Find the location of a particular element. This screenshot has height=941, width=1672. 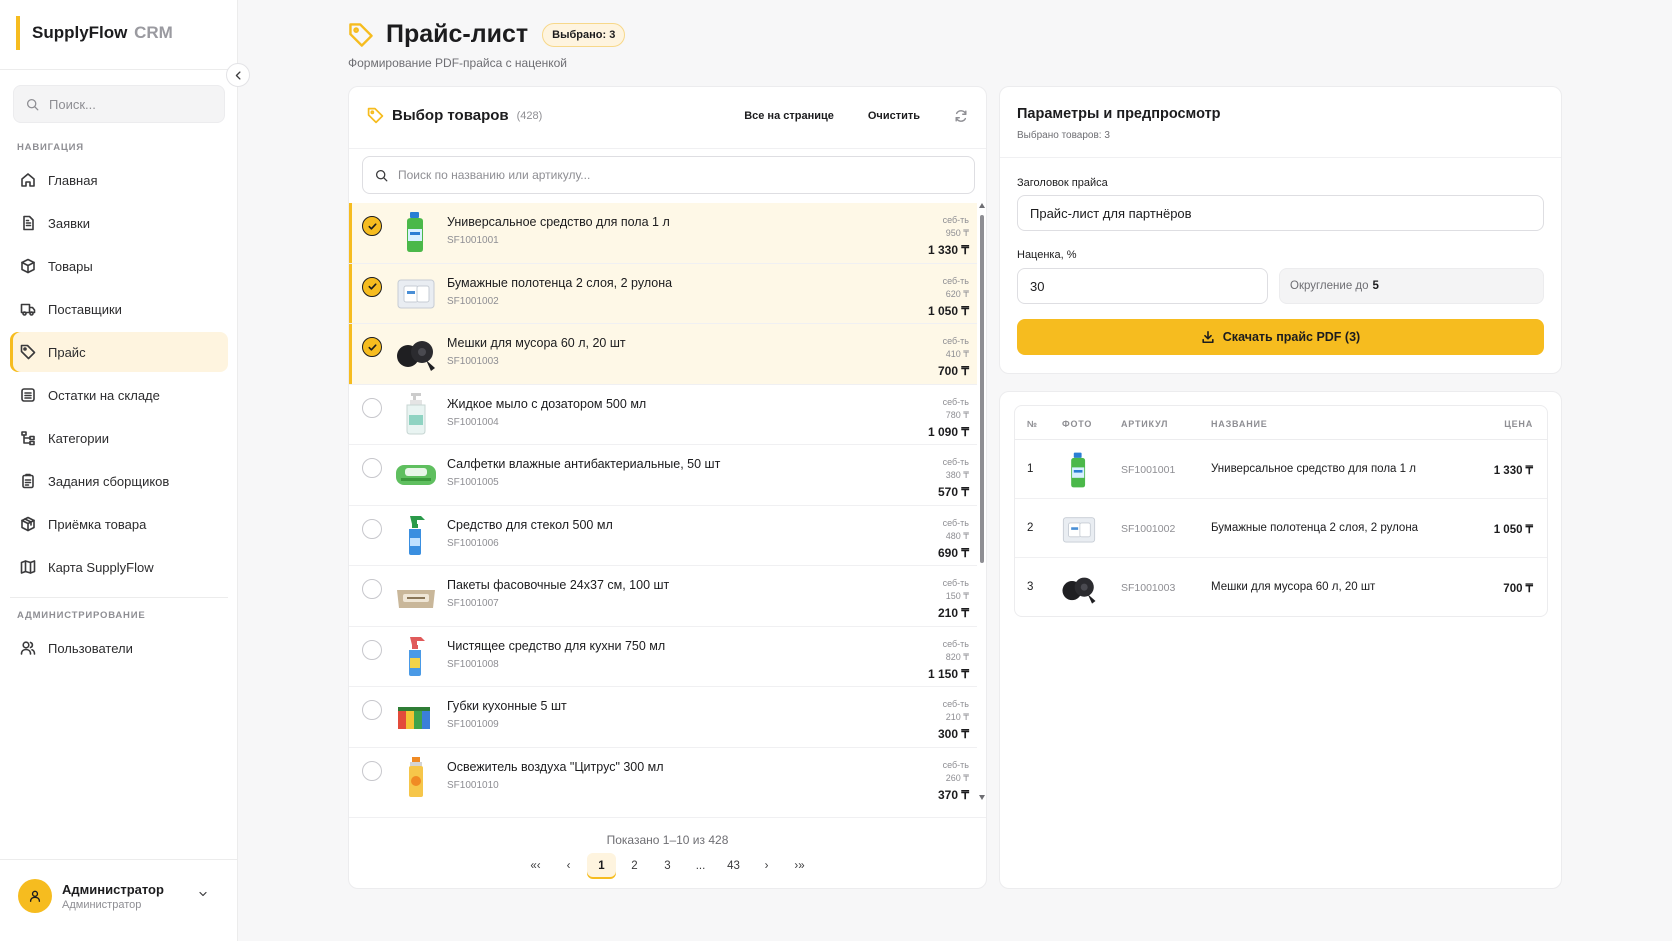

next-page-button: › is located at coordinates (766, 866).